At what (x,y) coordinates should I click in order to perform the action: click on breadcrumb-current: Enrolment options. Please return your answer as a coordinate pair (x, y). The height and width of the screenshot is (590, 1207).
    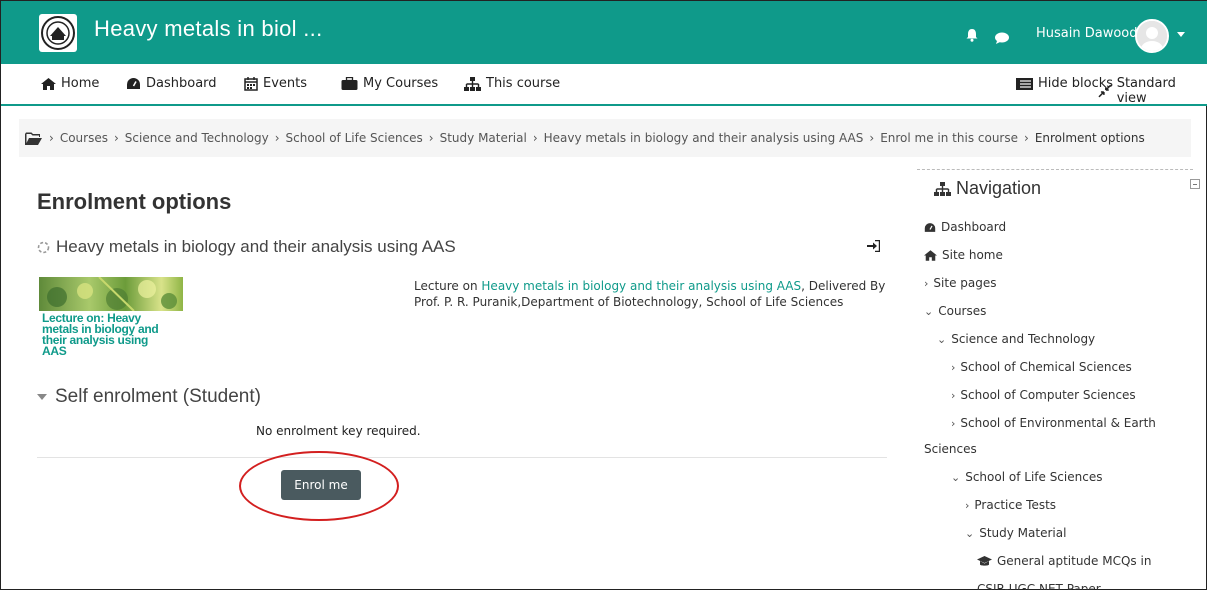
    Looking at the image, I should click on (1089, 138).